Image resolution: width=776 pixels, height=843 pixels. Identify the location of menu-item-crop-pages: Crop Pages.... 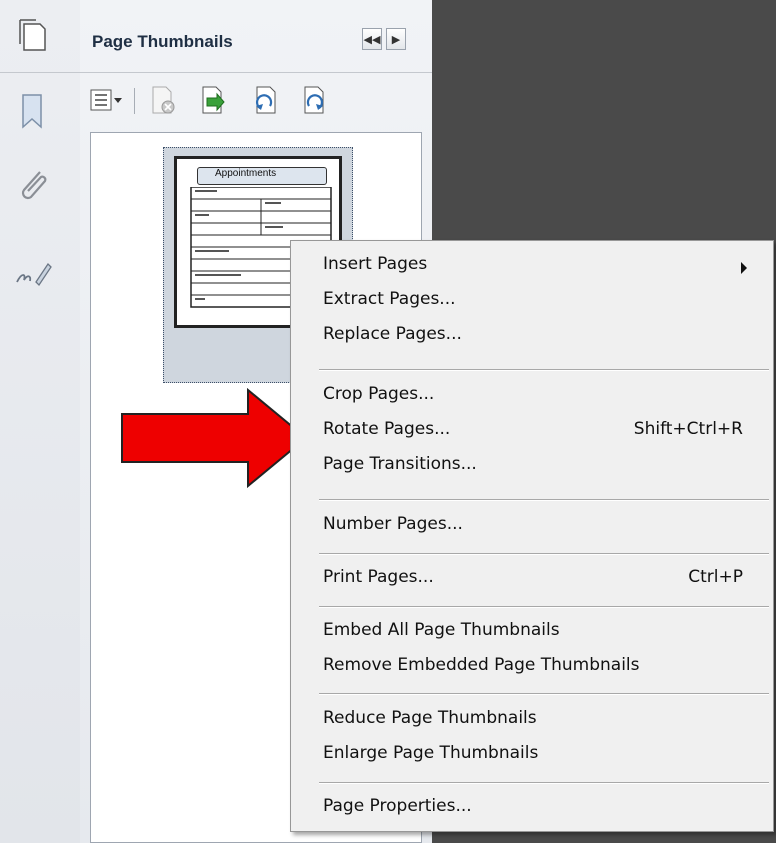
(378, 394).